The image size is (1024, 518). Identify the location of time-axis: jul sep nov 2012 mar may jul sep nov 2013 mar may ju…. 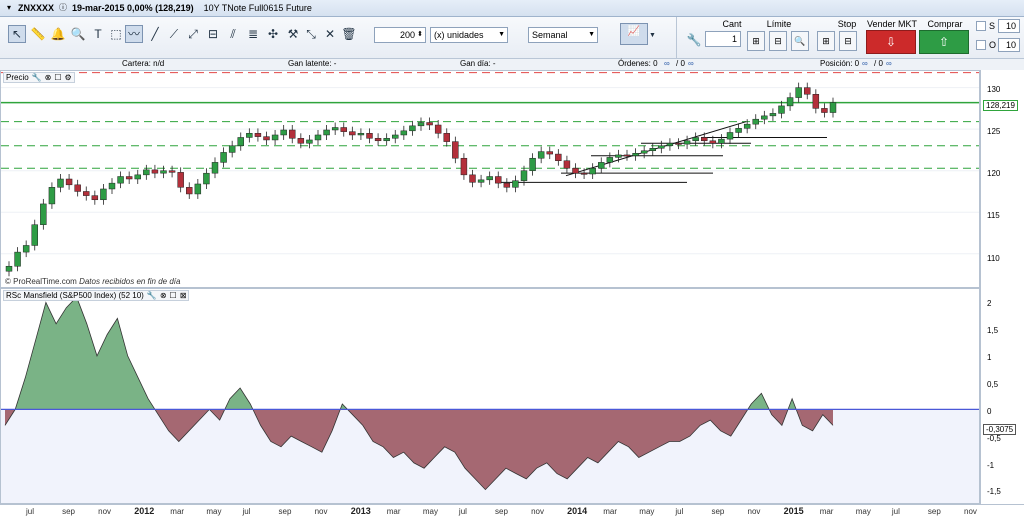
(512, 511).